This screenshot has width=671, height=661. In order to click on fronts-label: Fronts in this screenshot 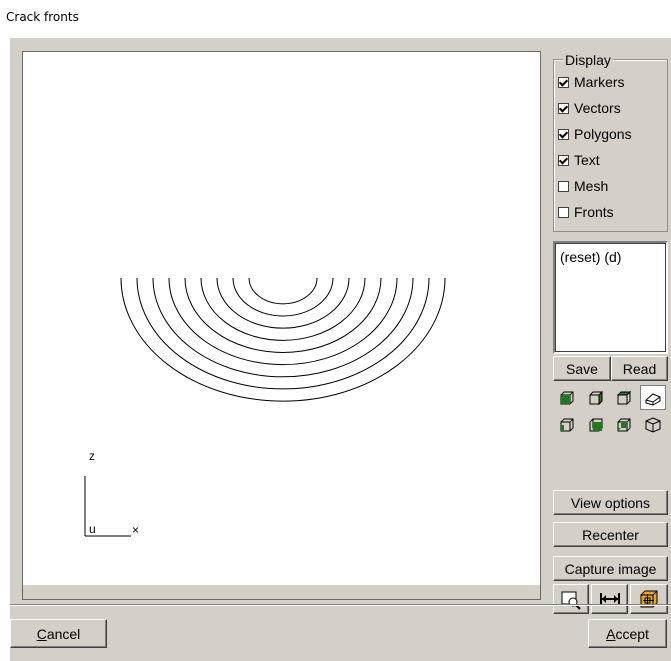, I will do `click(594, 212)`.